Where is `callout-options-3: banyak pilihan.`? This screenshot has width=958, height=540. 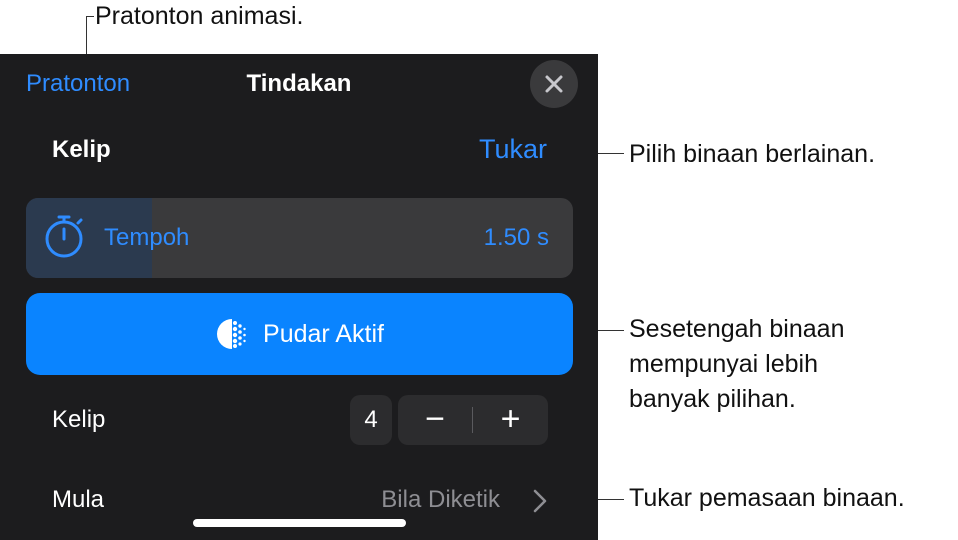 callout-options-3: banyak pilihan. is located at coordinates (712, 399).